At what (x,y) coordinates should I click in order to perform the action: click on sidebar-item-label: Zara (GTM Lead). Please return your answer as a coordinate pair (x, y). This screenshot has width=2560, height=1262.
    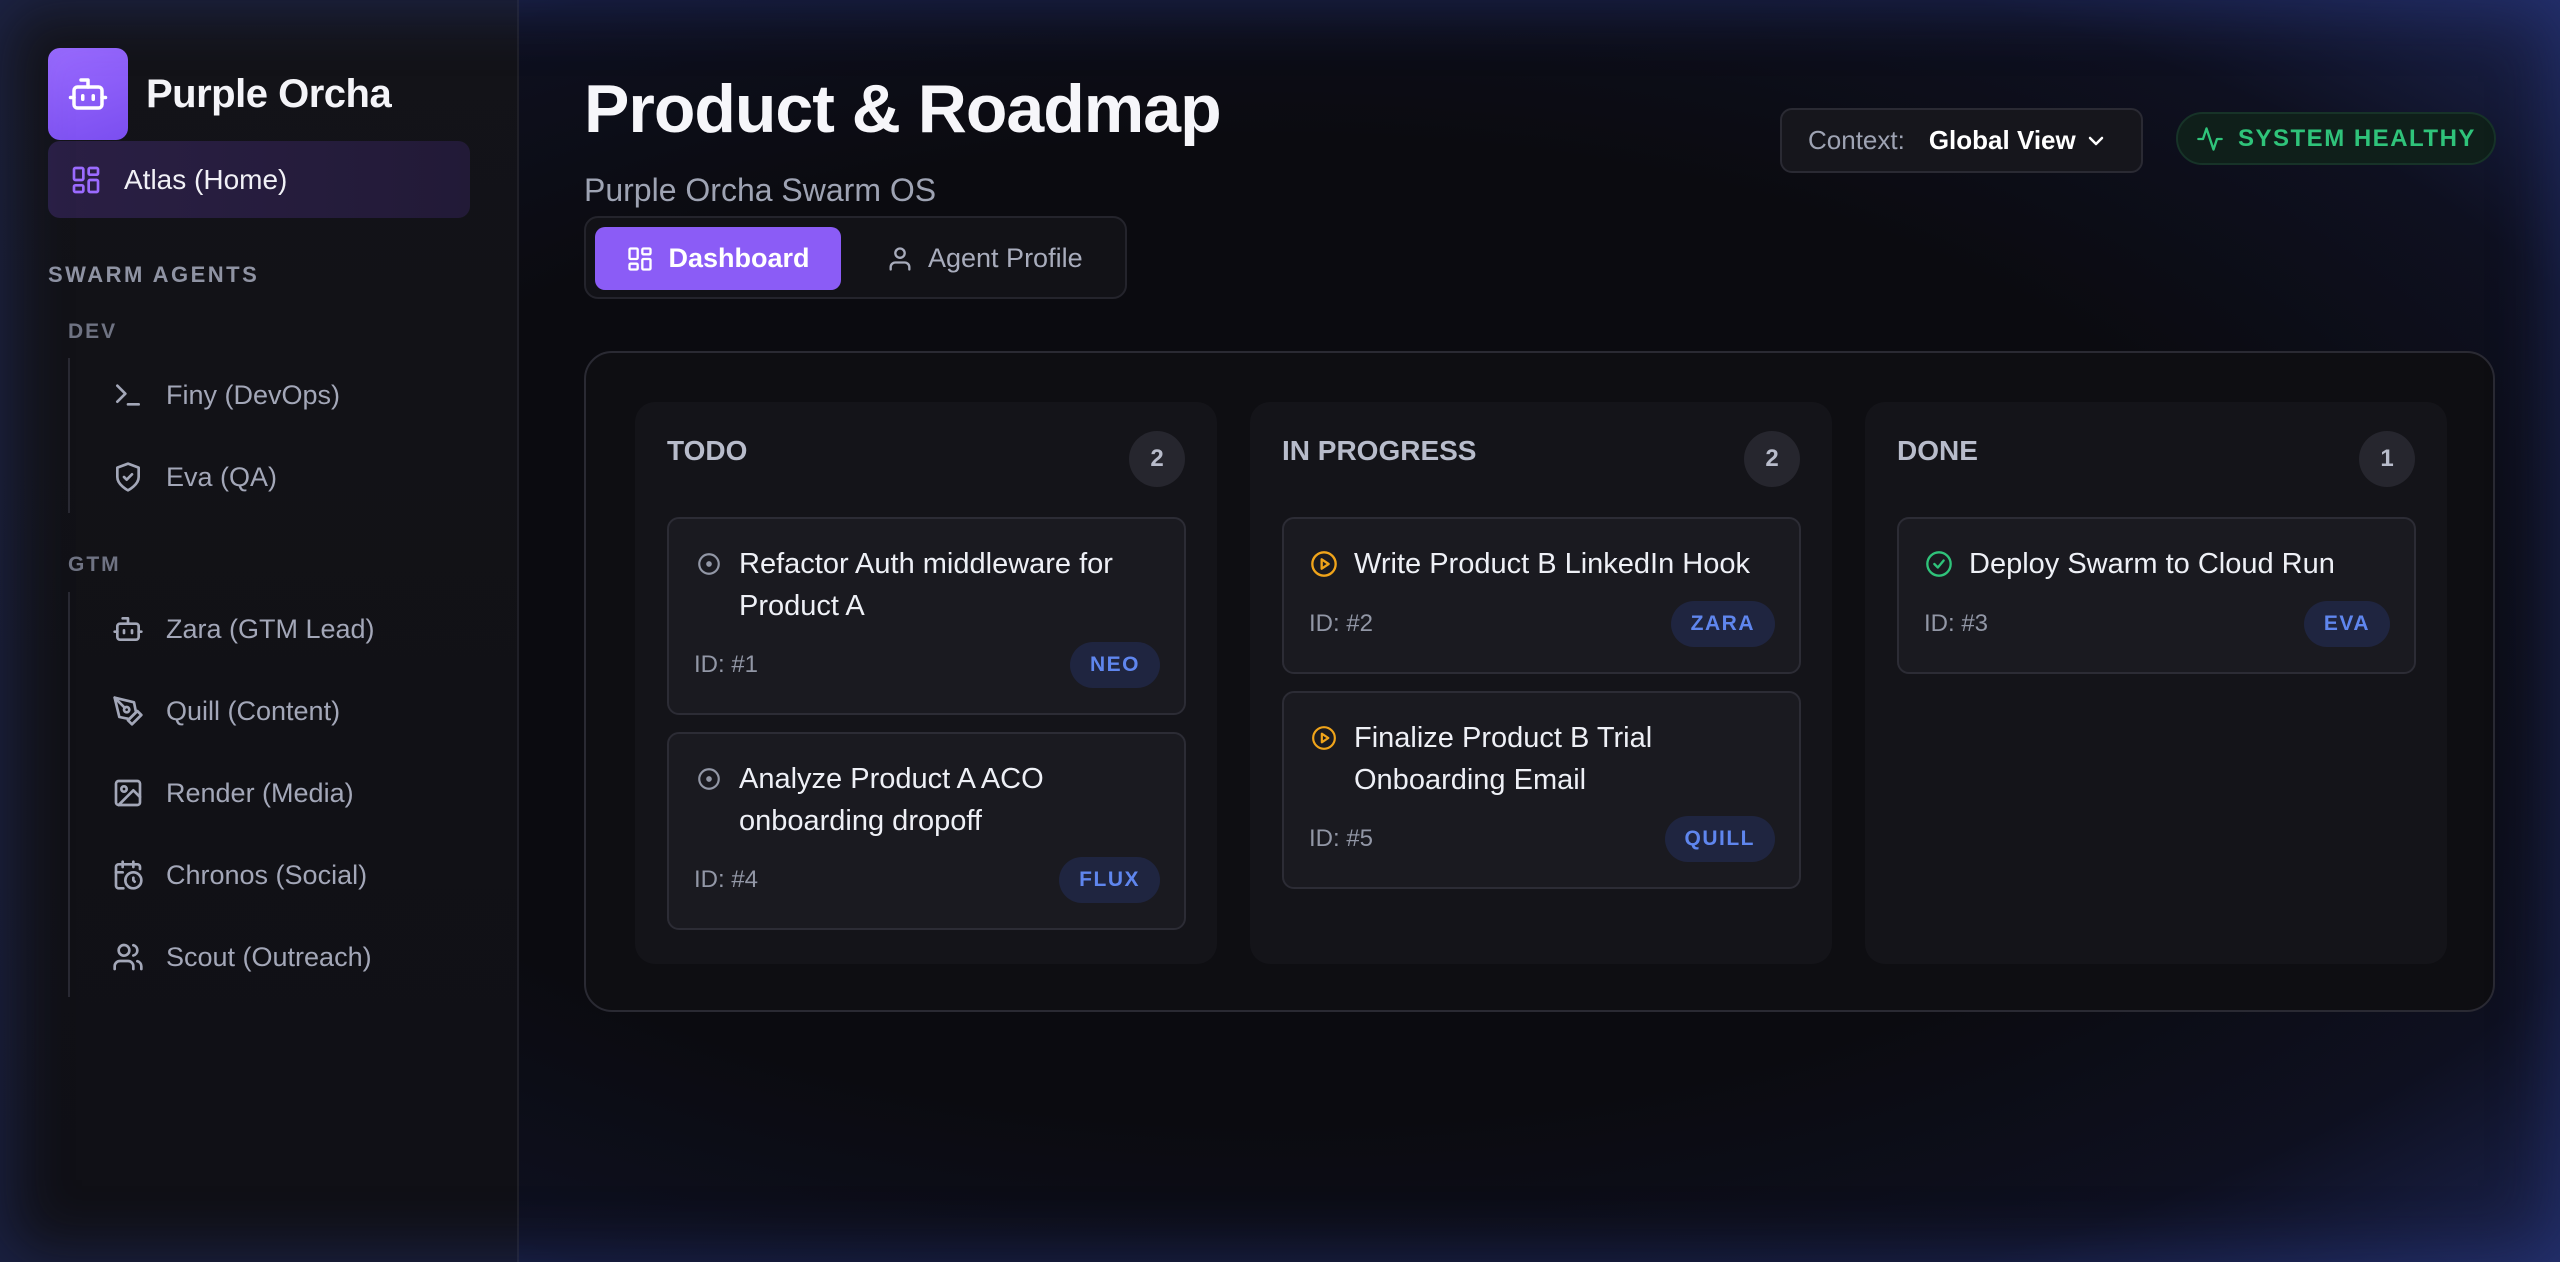
    Looking at the image, I should click on (270, 628).